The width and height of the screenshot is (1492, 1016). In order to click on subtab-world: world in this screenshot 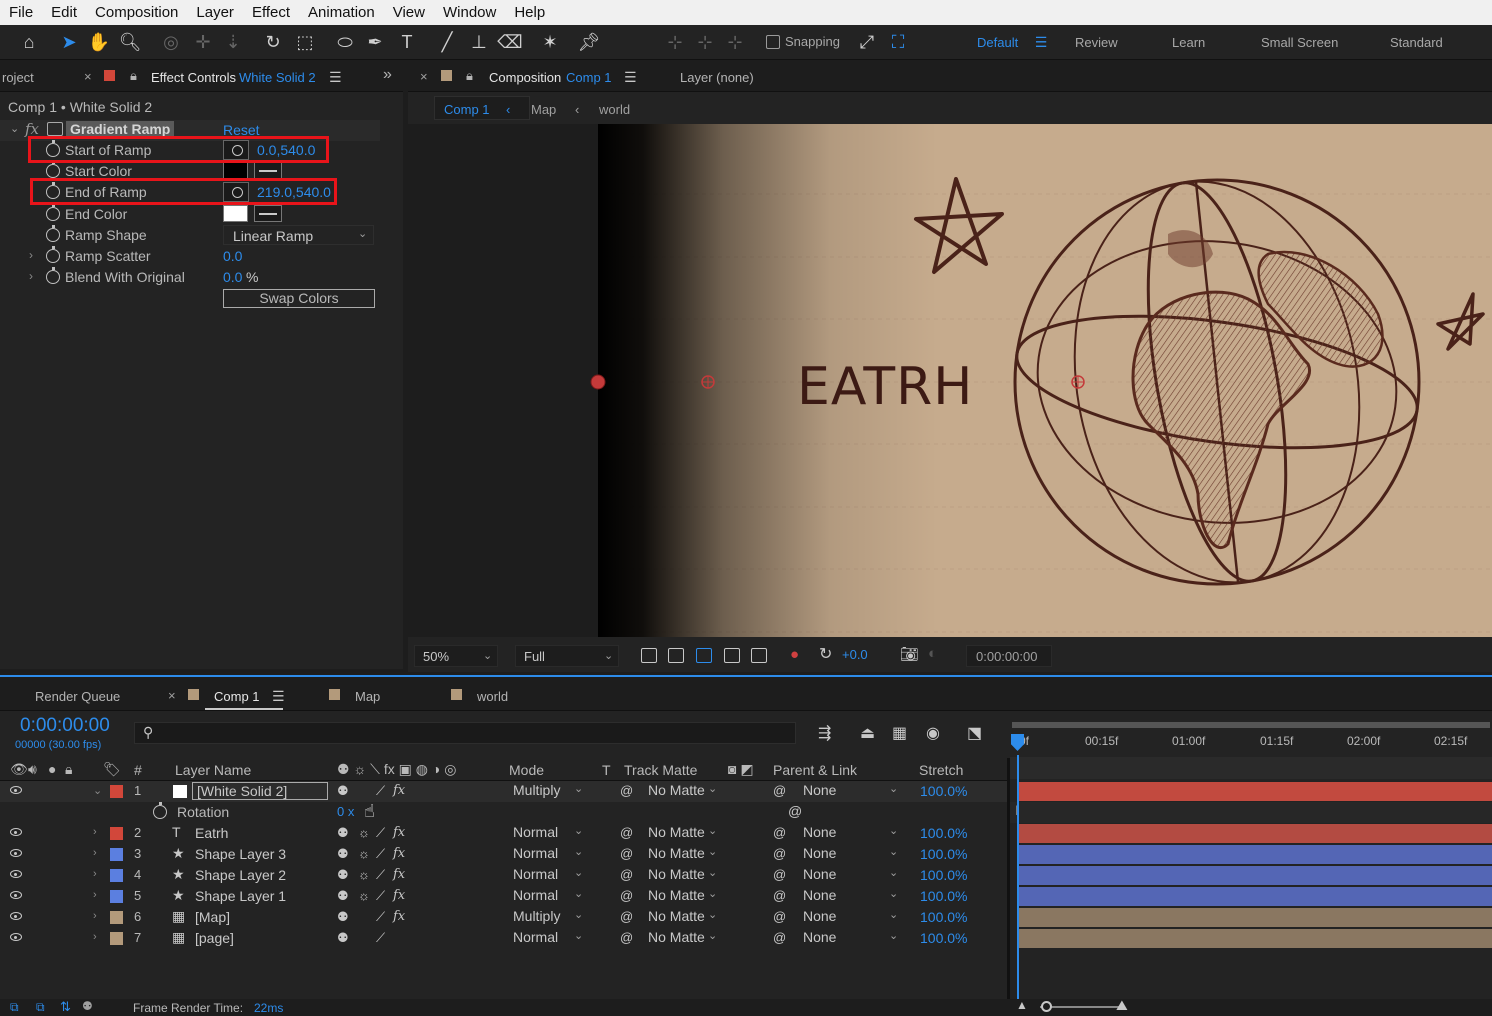, I will do `click(614, 109)`.